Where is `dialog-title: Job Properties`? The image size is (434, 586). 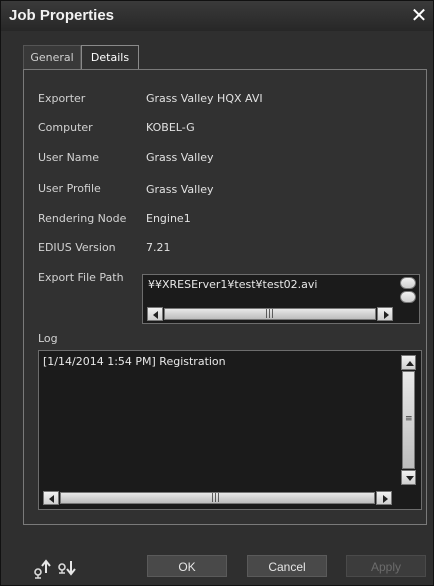 dialog-title: Job Properties is located at coordinates (62, 15).